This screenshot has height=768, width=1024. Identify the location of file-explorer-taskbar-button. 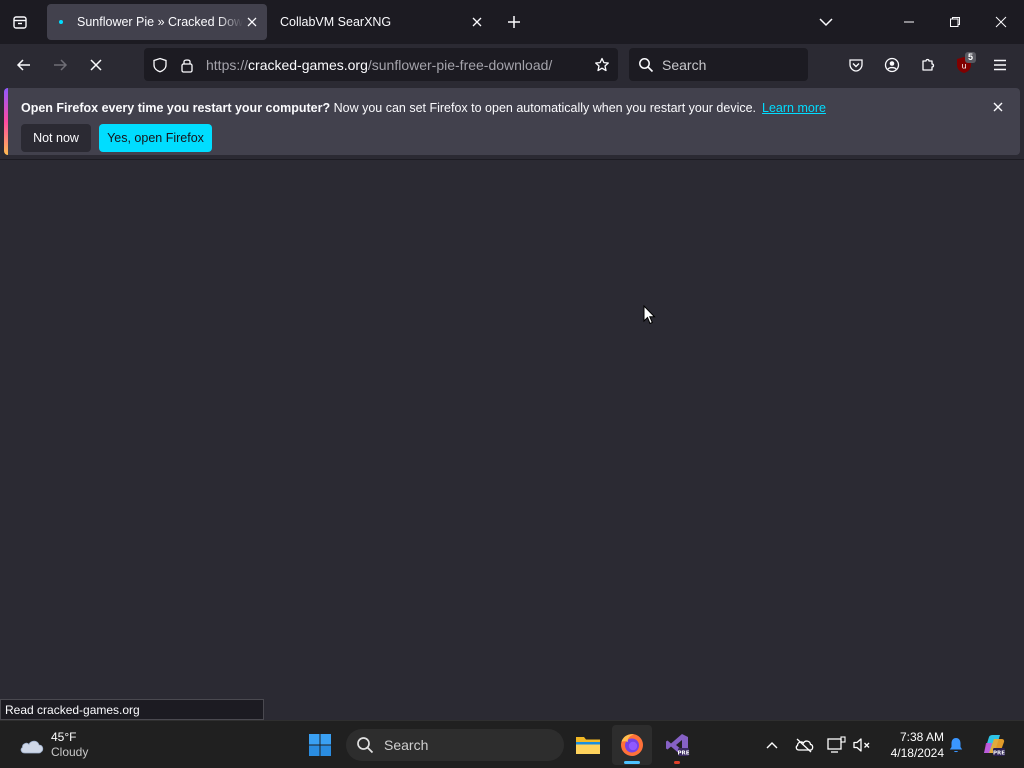
(588, 745).